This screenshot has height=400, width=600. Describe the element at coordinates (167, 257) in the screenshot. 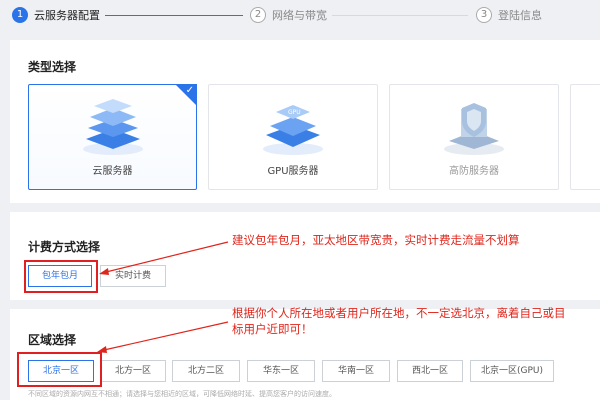

I see `arrow-line-billing` at that location.